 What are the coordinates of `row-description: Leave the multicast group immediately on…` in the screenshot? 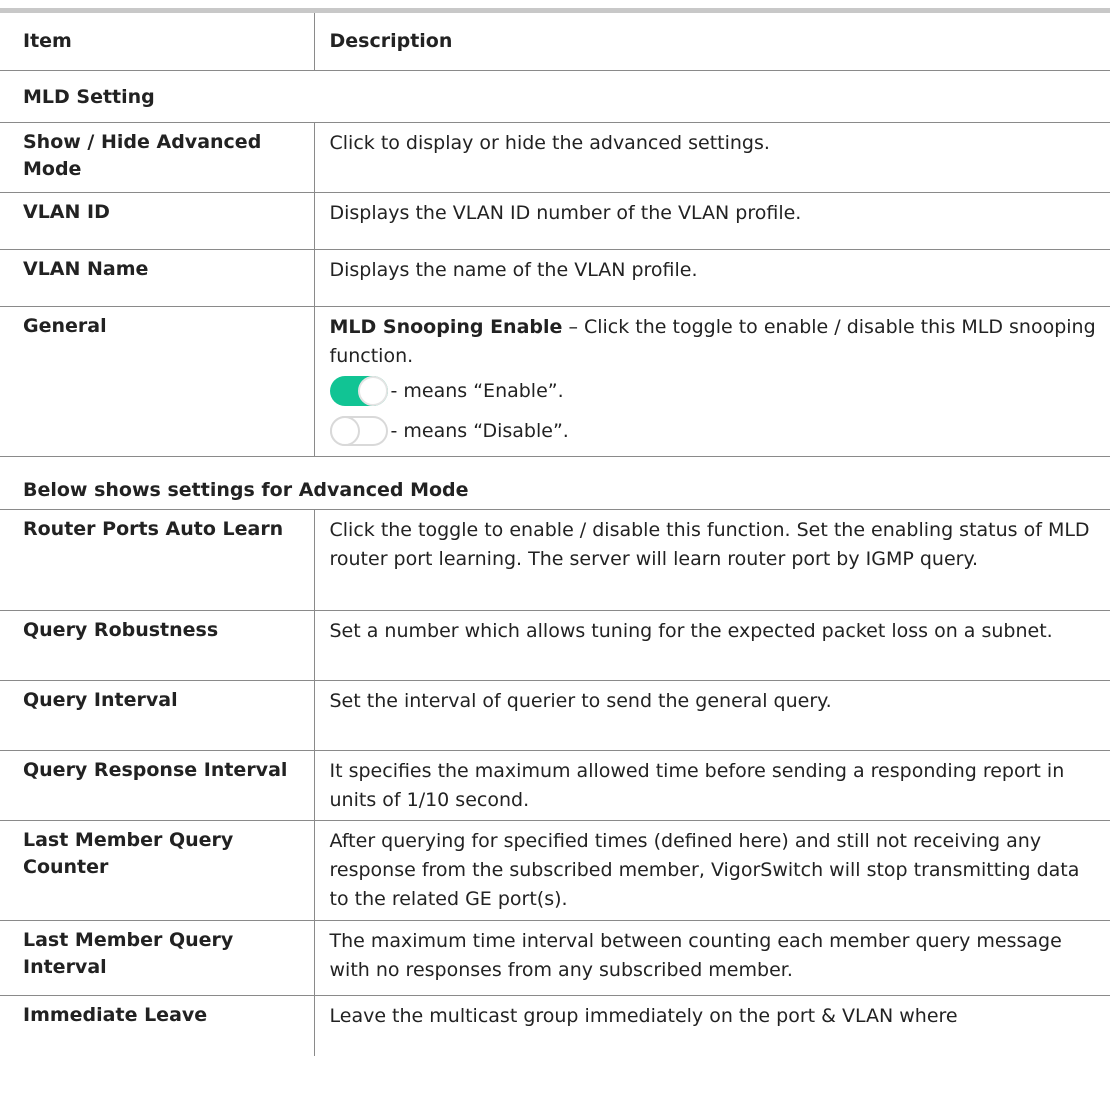 It's located at (711, 1025).